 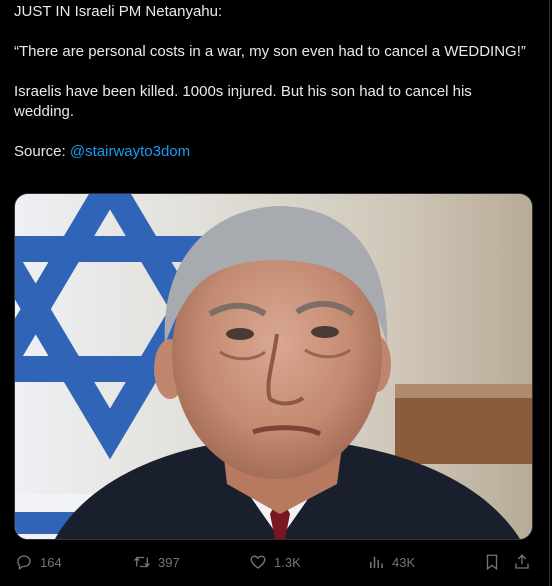 I want to click on tweet-action-bar: 164 397 1.3K 43K, so click(x=276, y=562).